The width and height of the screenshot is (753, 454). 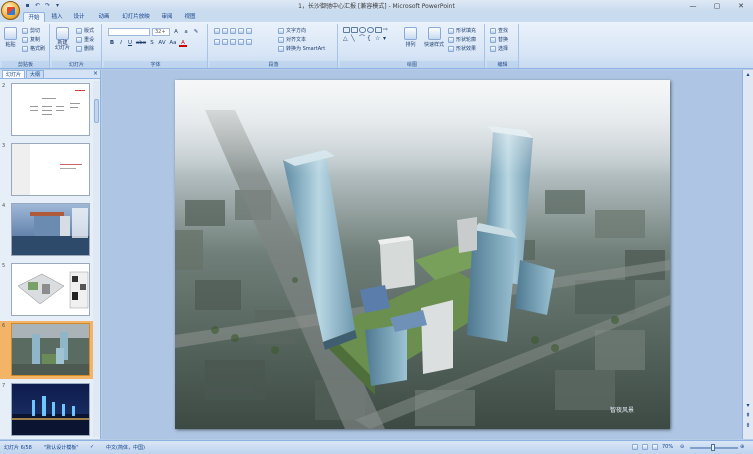 I want to click on shape-effects-button: 形状效果, so click(x=462, y=48).